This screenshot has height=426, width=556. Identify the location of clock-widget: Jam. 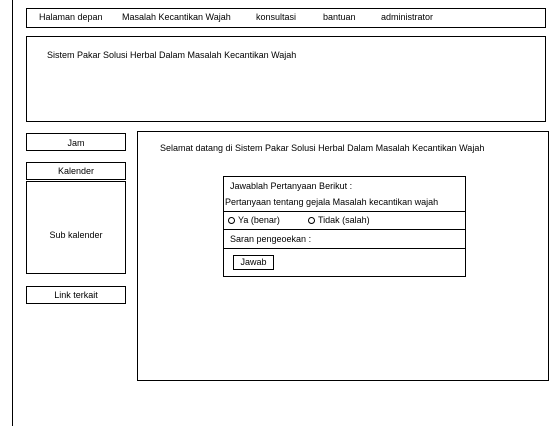
(76, 142).